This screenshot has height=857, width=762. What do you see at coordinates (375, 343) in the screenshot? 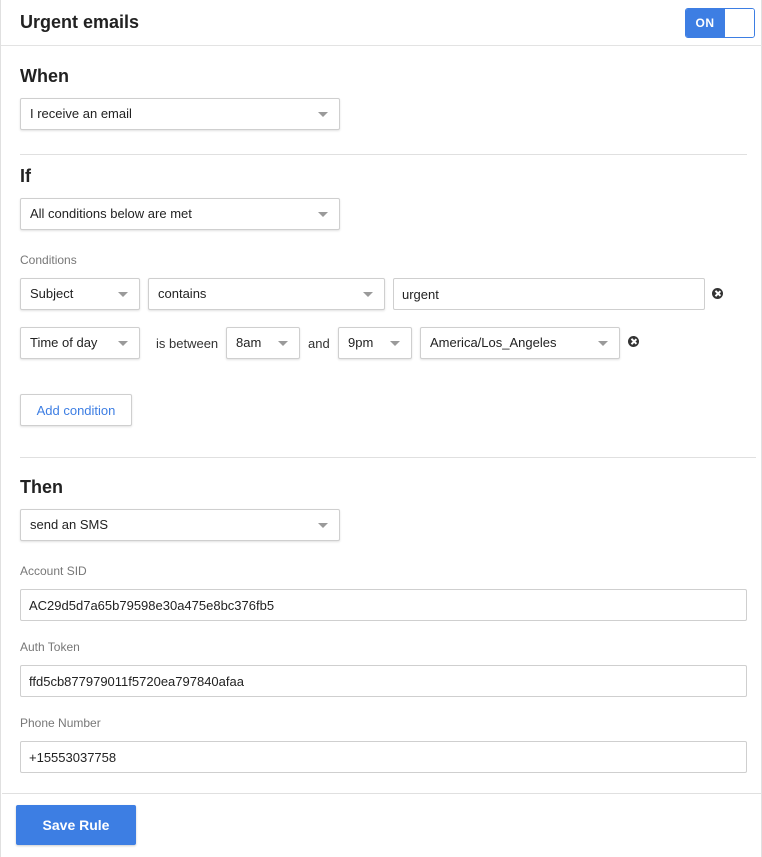
I see `condition-2-to-select: 9pm` at bounding box center [375, 343].